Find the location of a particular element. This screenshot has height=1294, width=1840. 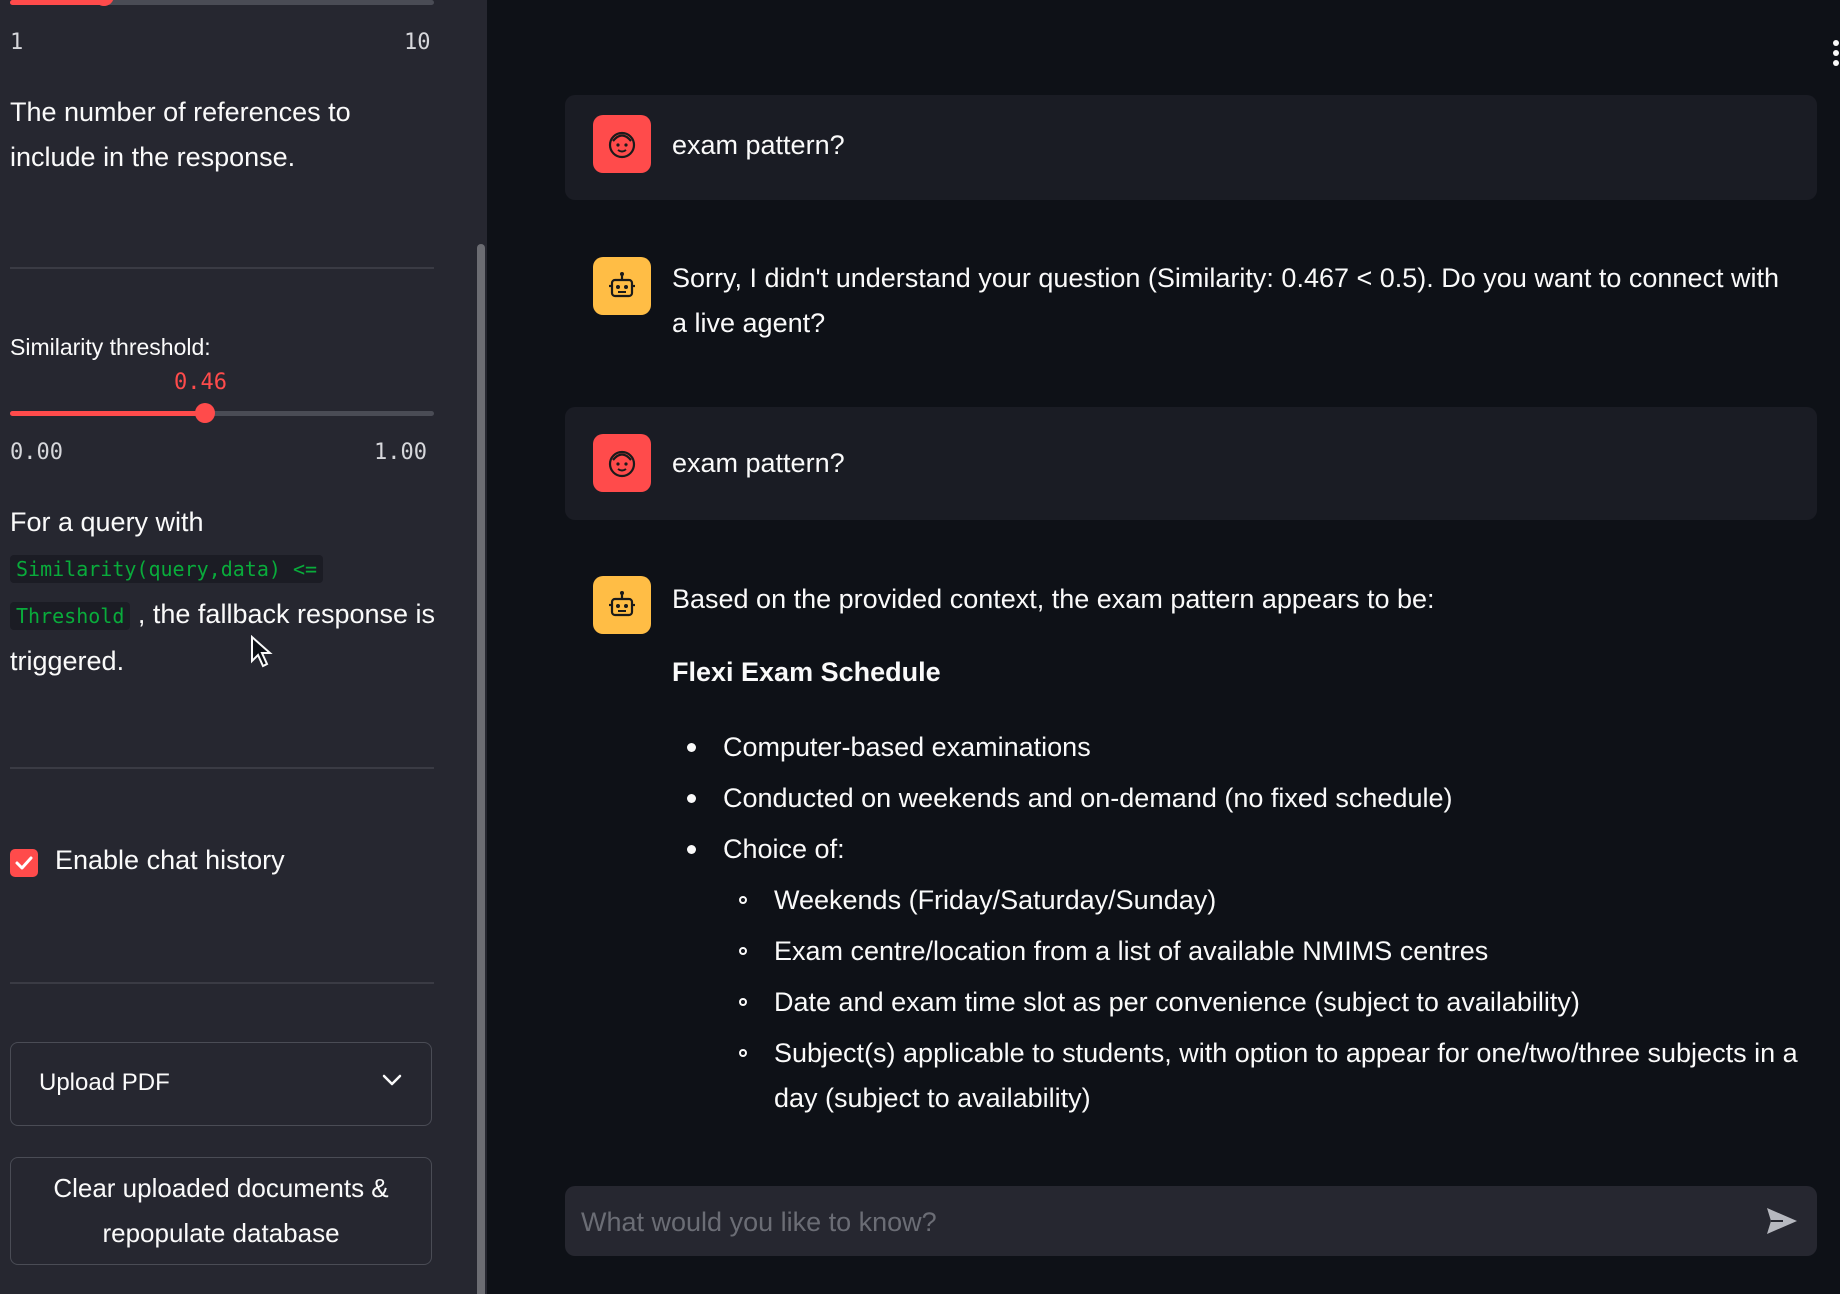

fallback-code-similarity: Similarity(query,data) <= is located at coordinates (167, 569).